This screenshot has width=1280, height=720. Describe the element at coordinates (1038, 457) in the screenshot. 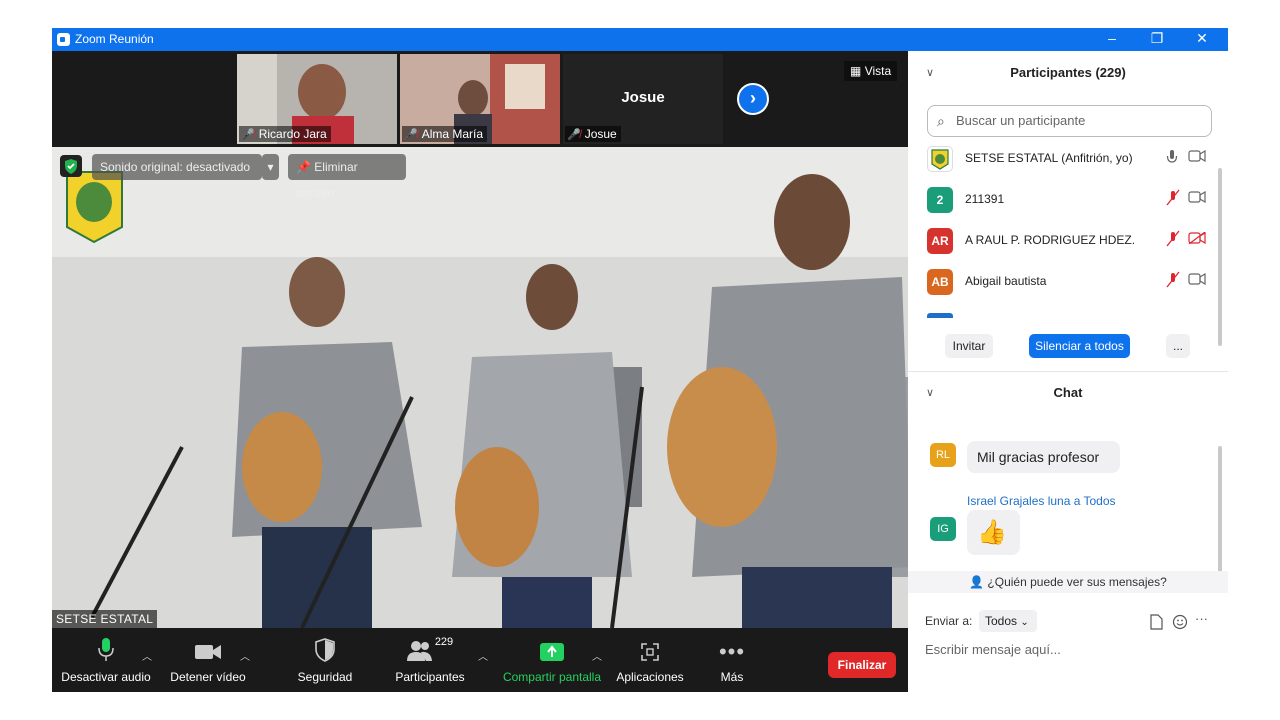

I see `chat-message-text: Mil gracias profesor` at that location.